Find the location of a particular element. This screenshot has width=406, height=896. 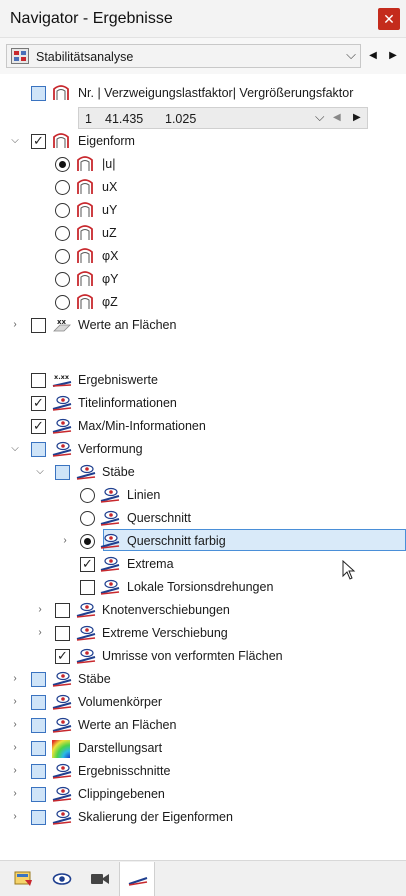

mode-phiz-label: φZ is located at coordinates (110, 302).